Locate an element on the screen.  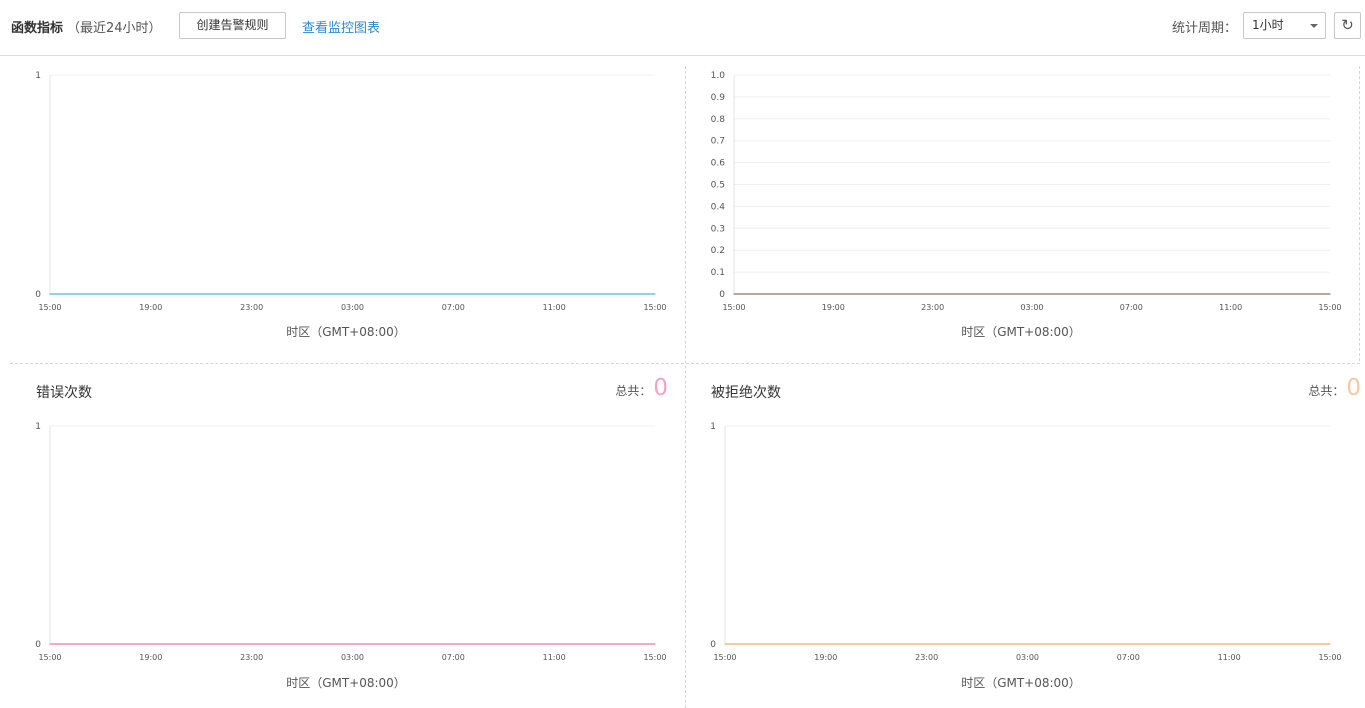
panel-divider-horizontal is located at coordinates (685, 363).